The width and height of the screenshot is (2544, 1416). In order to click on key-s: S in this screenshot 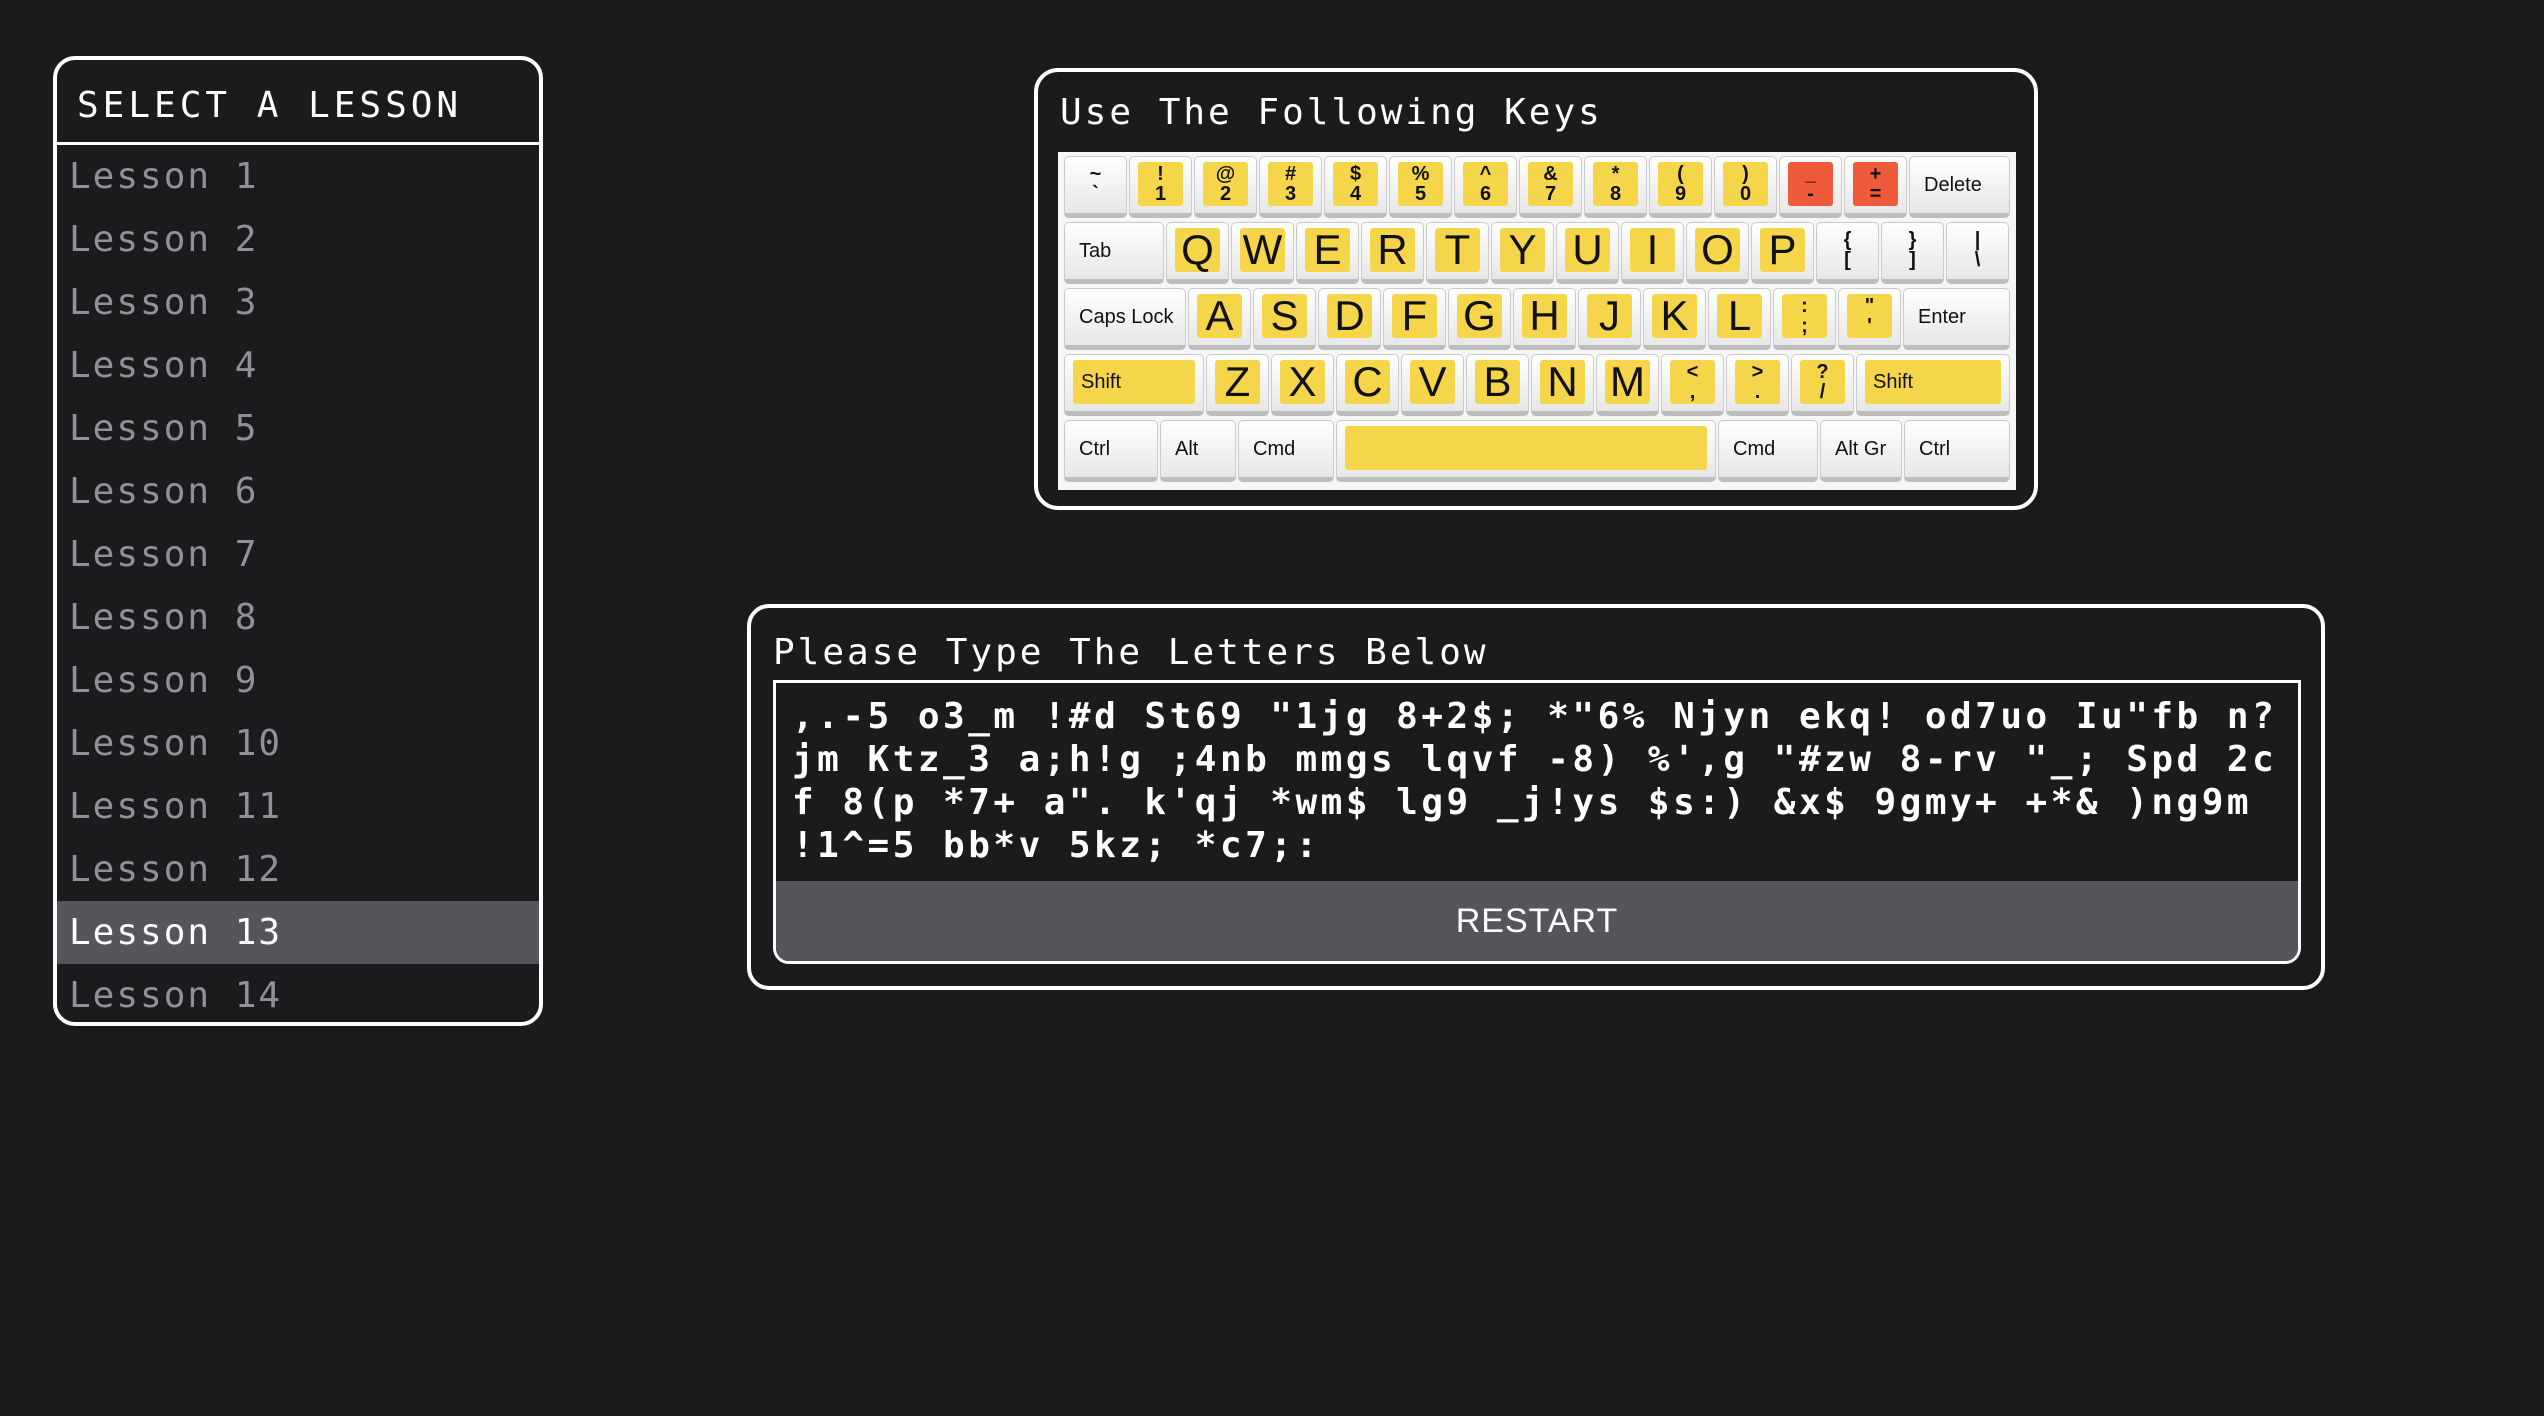, I will do `click(1284, 319)`.